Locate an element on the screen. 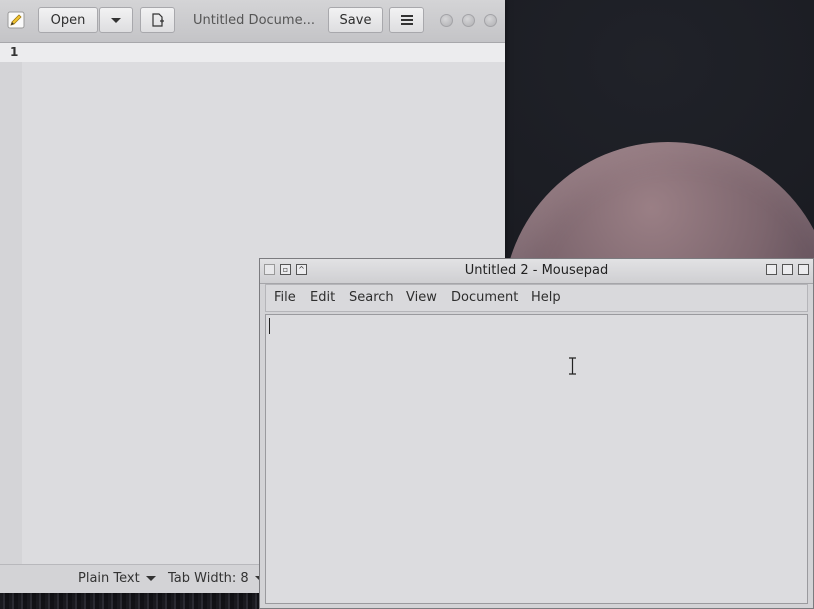 The image size is (814, 609). new-document-icon is located at coordinates (157, 20).